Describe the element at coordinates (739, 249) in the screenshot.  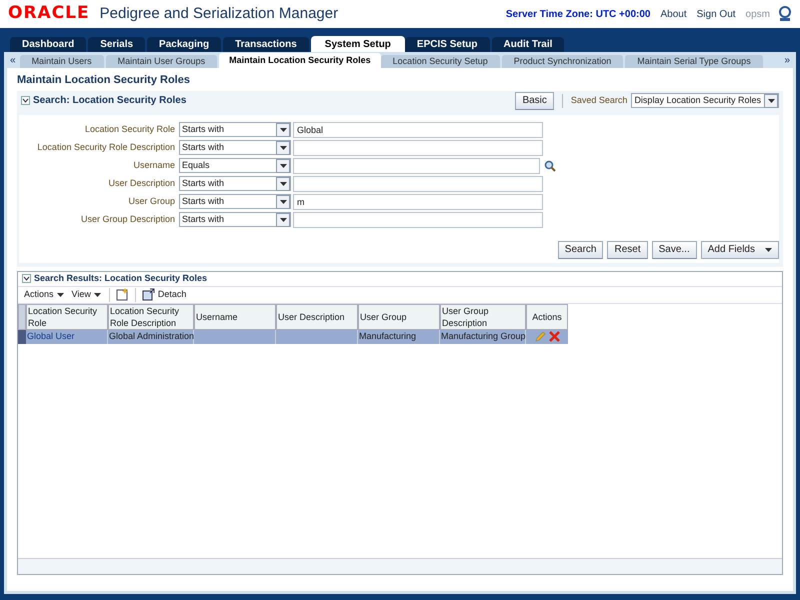
I see `add-fields-button: Add Fields` at that location.